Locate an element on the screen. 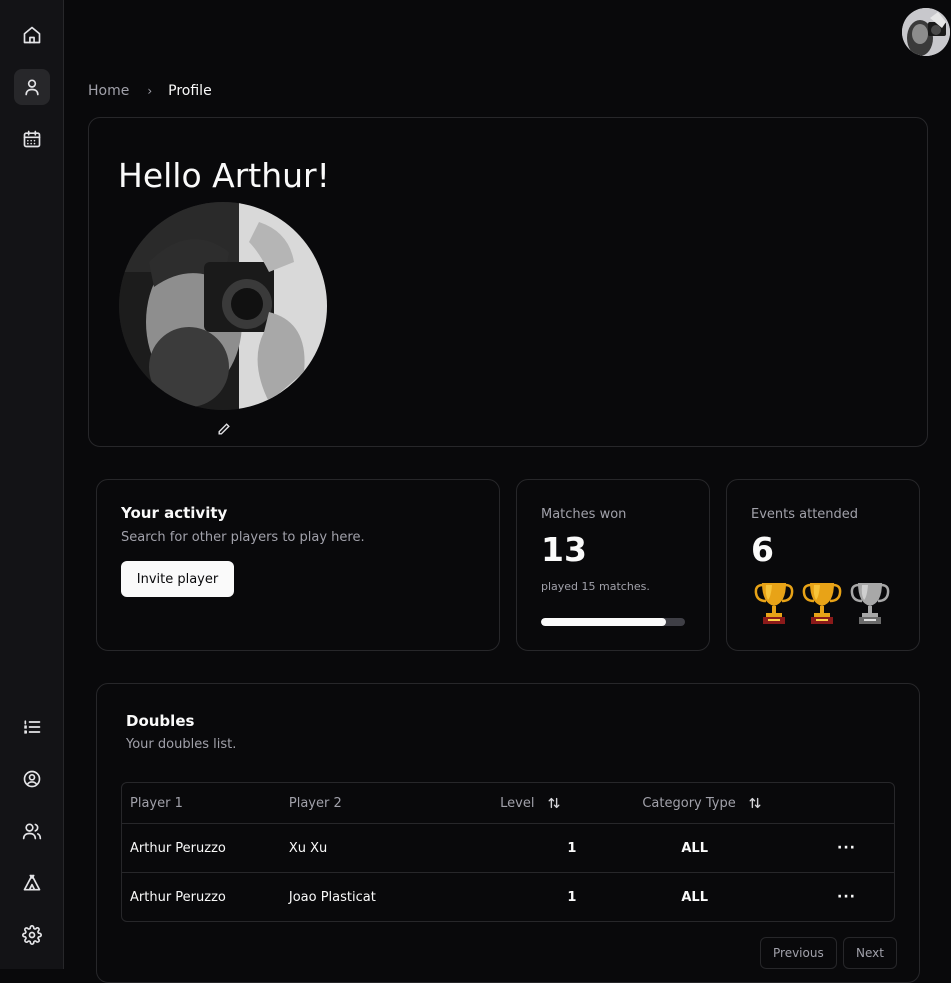 The width and height of the screenshot is (951, 983). user-circle-icon is located at coordinates (32, 779).